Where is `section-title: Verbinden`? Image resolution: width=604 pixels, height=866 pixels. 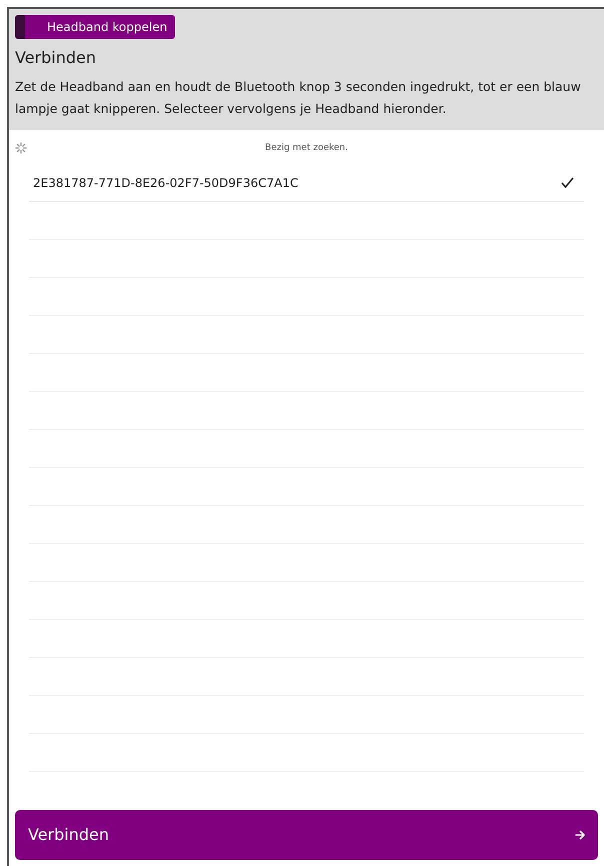 section-title: Verbinden is located at coordinates (56, 58).